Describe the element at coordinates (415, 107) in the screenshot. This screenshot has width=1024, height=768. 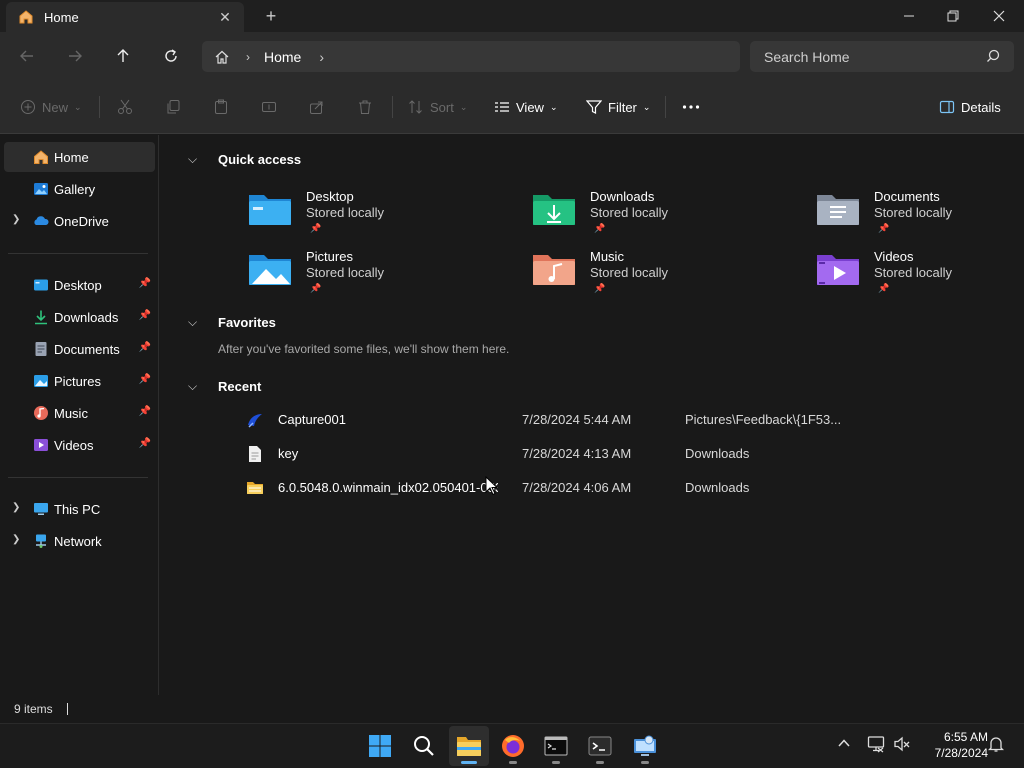
I see `sort-icon` at that location.